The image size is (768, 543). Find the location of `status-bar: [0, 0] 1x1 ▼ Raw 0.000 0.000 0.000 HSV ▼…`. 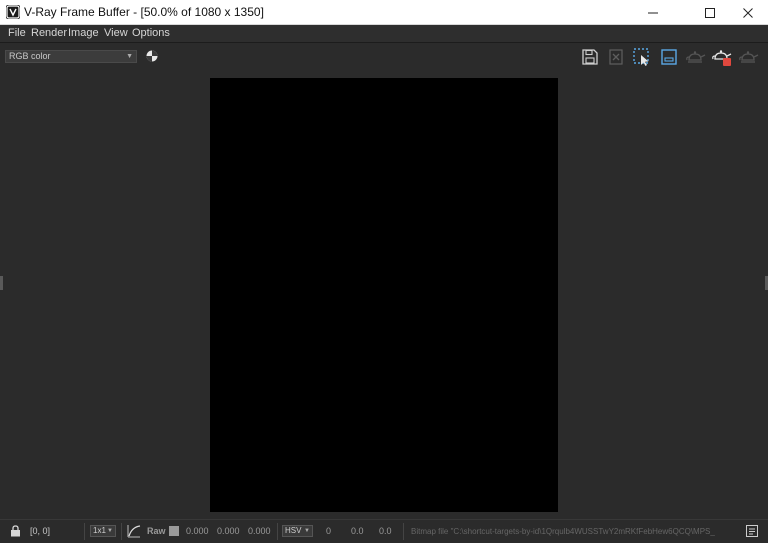

status-bar: [0, 0] 1x1 ▼ Raw 0.000 0.000 0.000 HSV ▼… is located at coordinates (384, 531).